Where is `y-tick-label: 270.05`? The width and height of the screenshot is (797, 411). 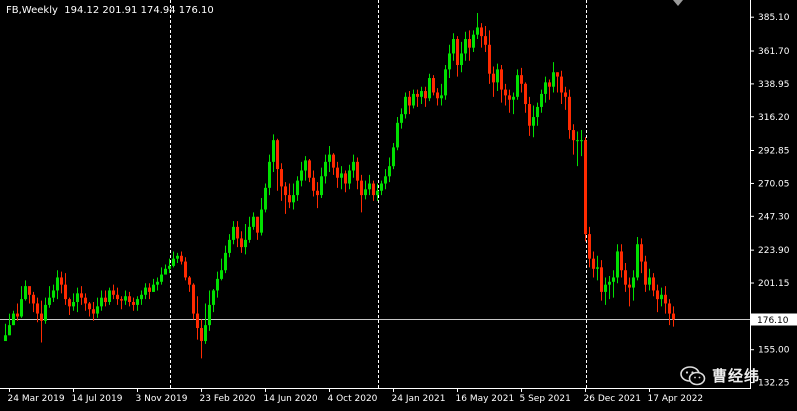 y-tick-label: 270.05 is located at coordinates (774, 184).